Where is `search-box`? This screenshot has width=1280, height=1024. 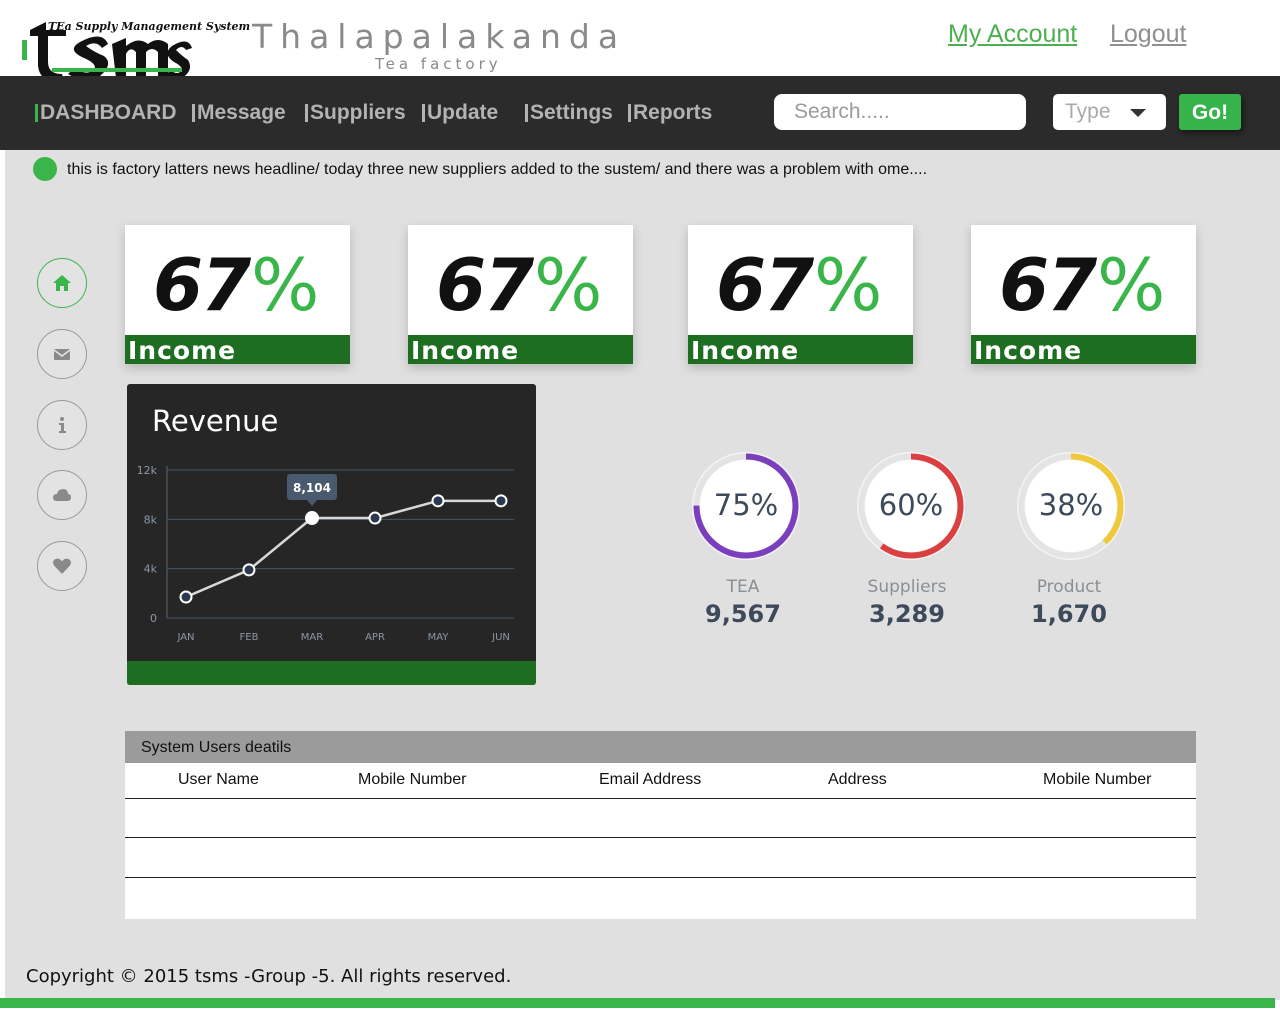
search-box is located at coordinates (900, 112).